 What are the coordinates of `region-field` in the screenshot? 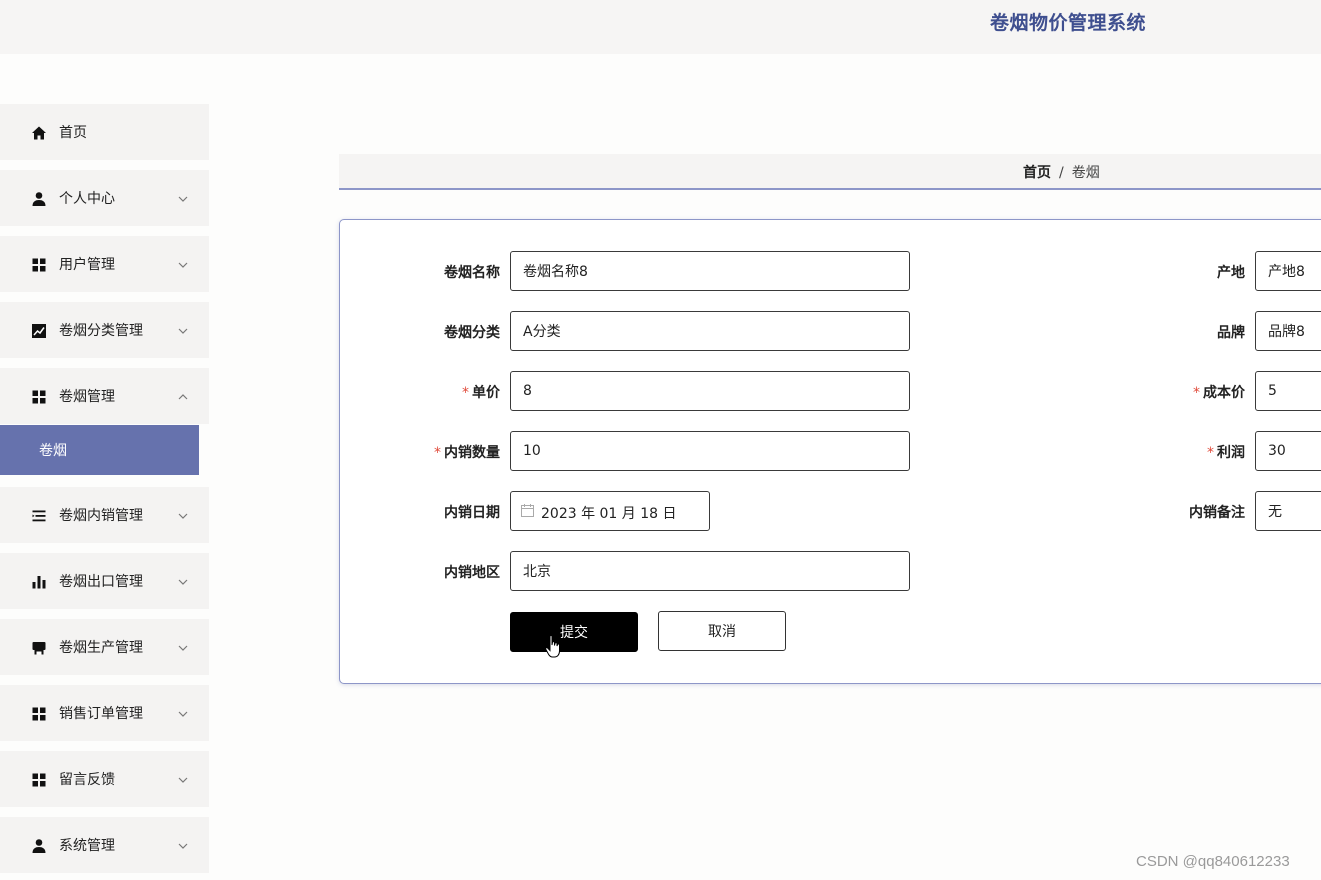 It's located at (710, 571).